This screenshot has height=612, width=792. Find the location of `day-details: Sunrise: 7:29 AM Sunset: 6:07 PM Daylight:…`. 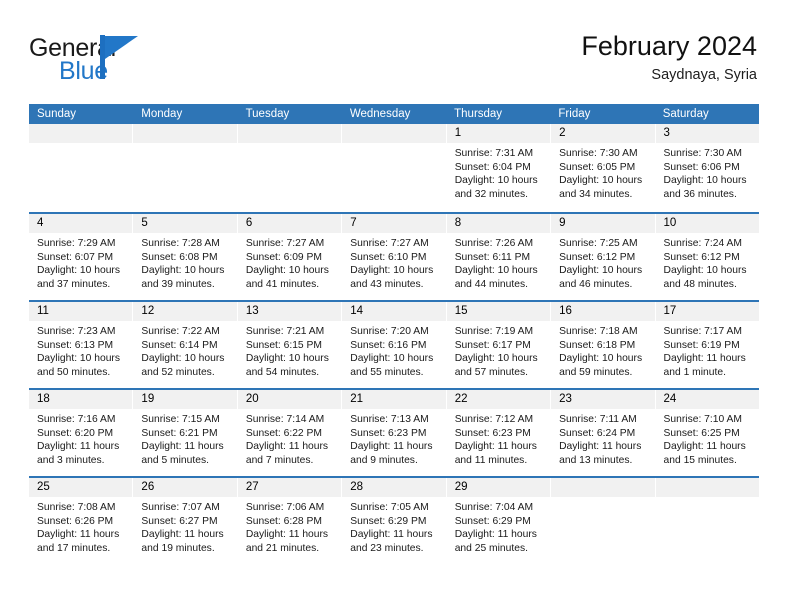

day-details: Sunrise: 7:29 AM Sunset: 6:07 PM Daylight:… is located at coordinates (80, 262).